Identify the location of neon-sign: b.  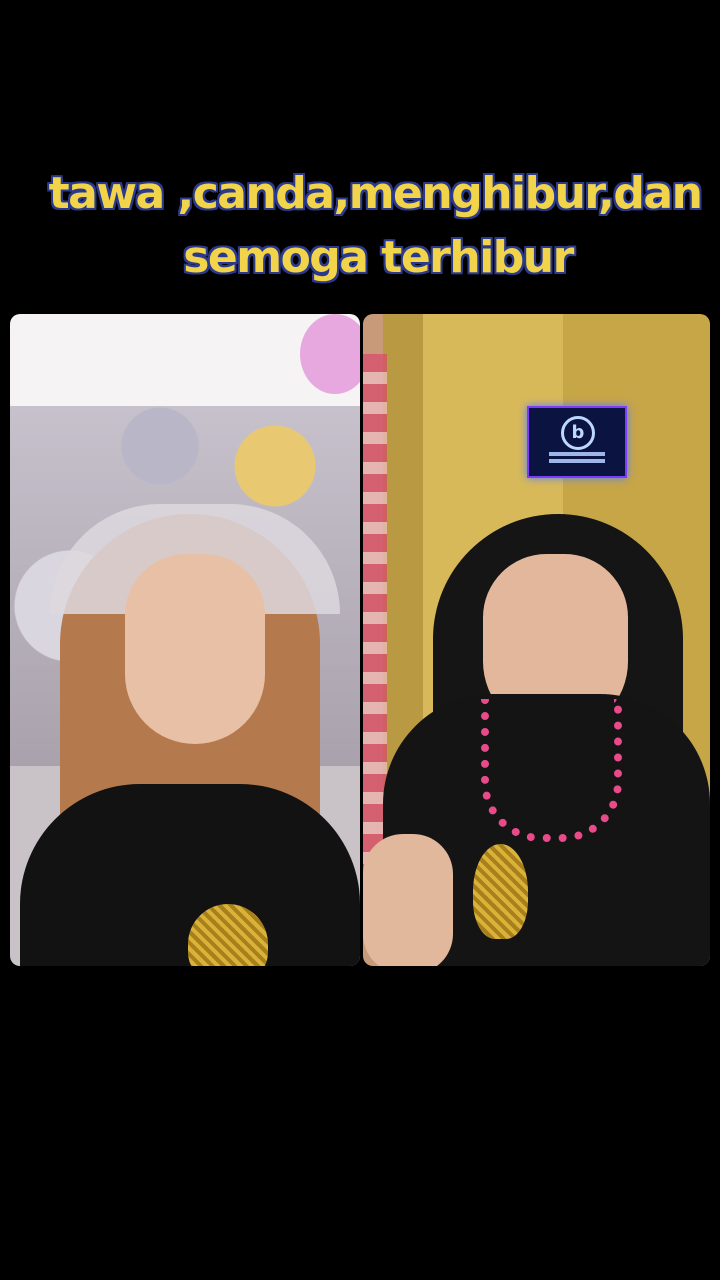
(577, 442).